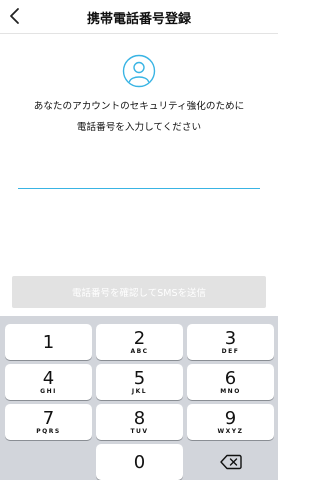  What do you see at coordinates (48, 431) in the screenshot?
I see `key-letters: PQRS` at bounding box center [48, 431].